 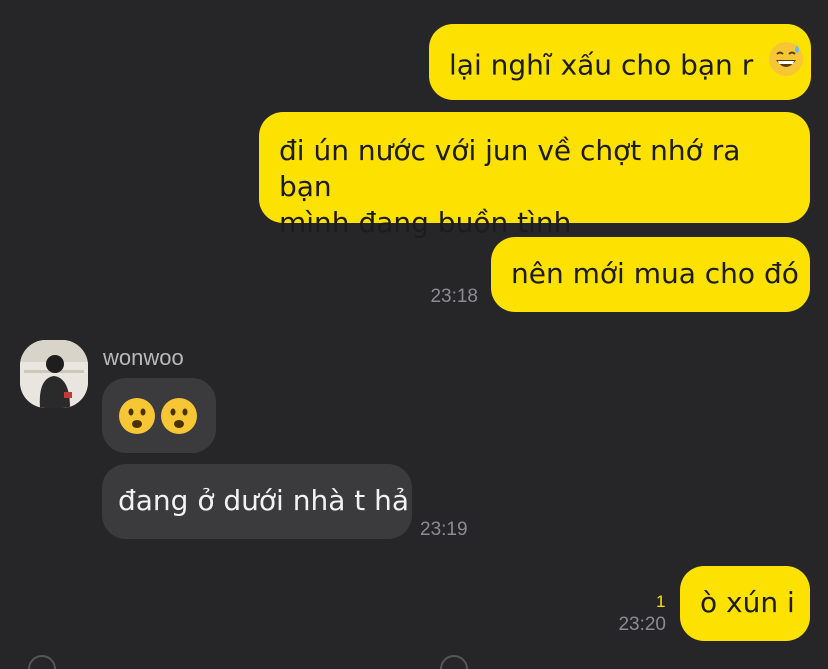 What do you see at coordinates (510, 168) in the screenshot?
I see `message-text-line: đi ún nước với jun về chợt nhớ ra bạn` at bounding box center [510, 168].